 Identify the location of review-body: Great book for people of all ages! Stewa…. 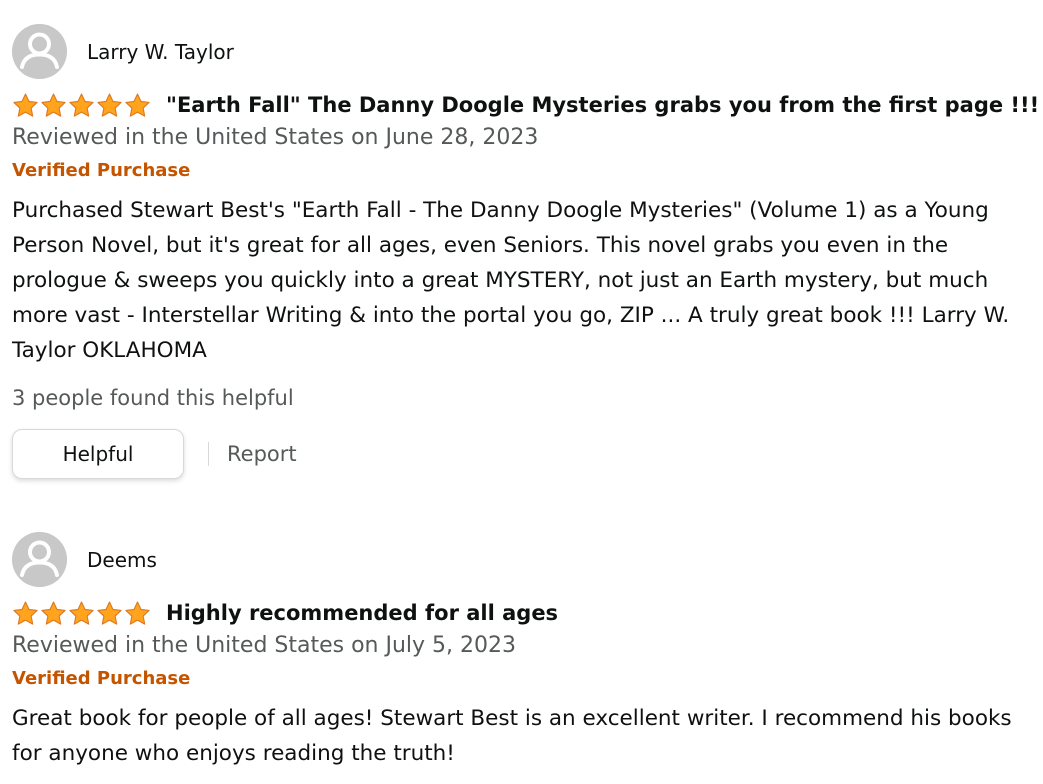
(512, 736).